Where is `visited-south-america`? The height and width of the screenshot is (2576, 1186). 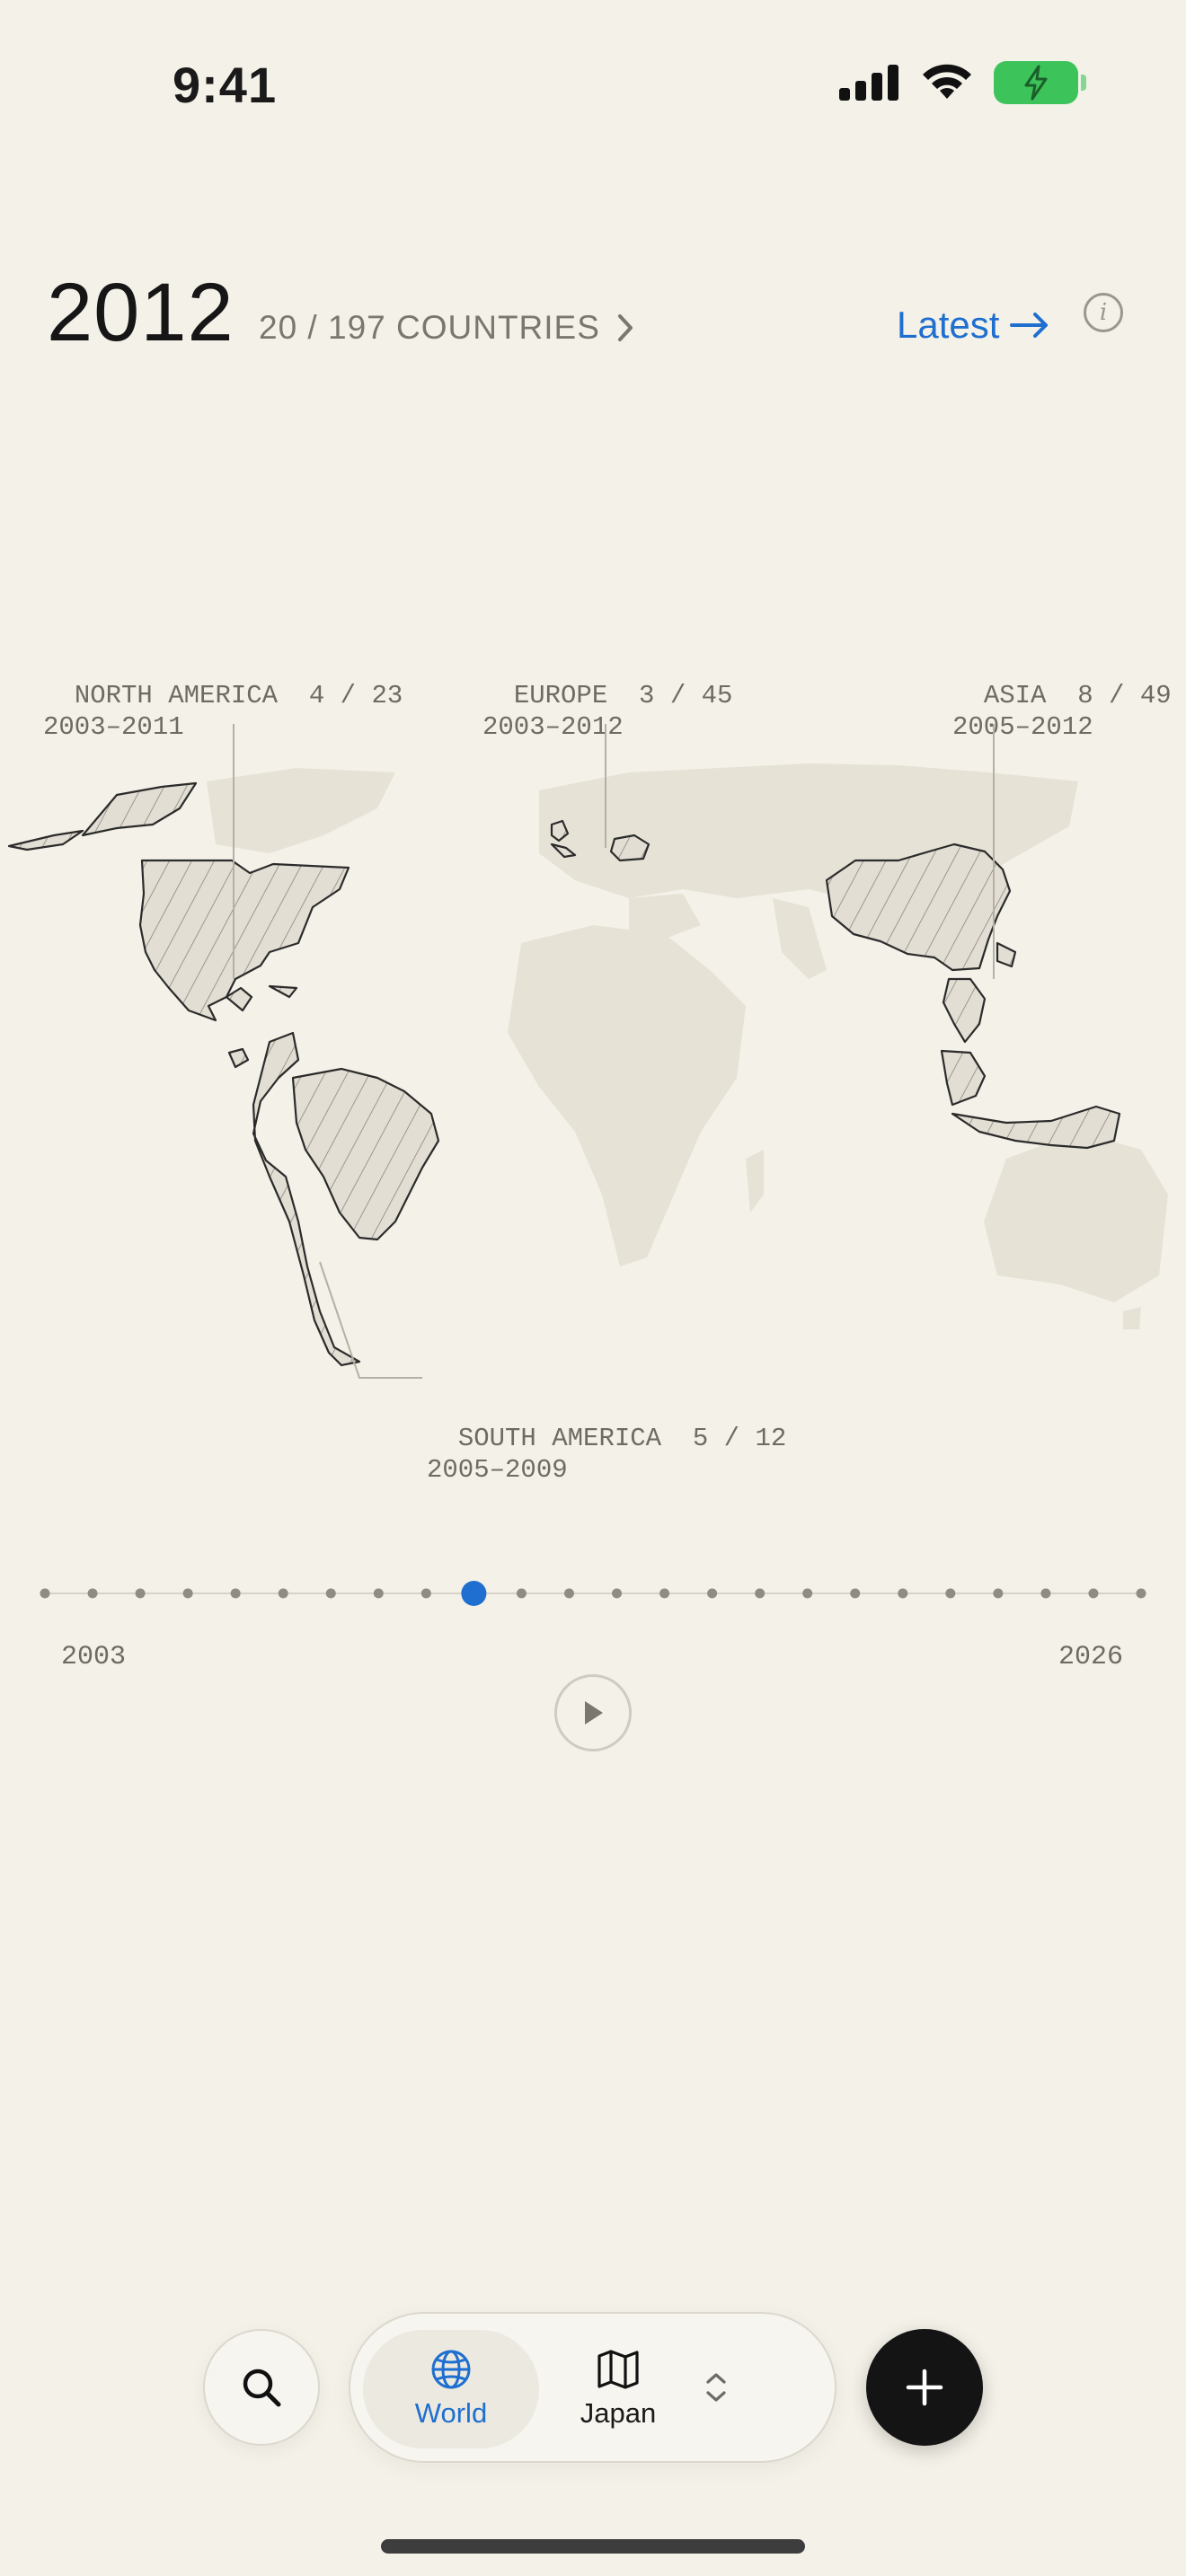
visited-south-america is located at coordinates (333, 1199).